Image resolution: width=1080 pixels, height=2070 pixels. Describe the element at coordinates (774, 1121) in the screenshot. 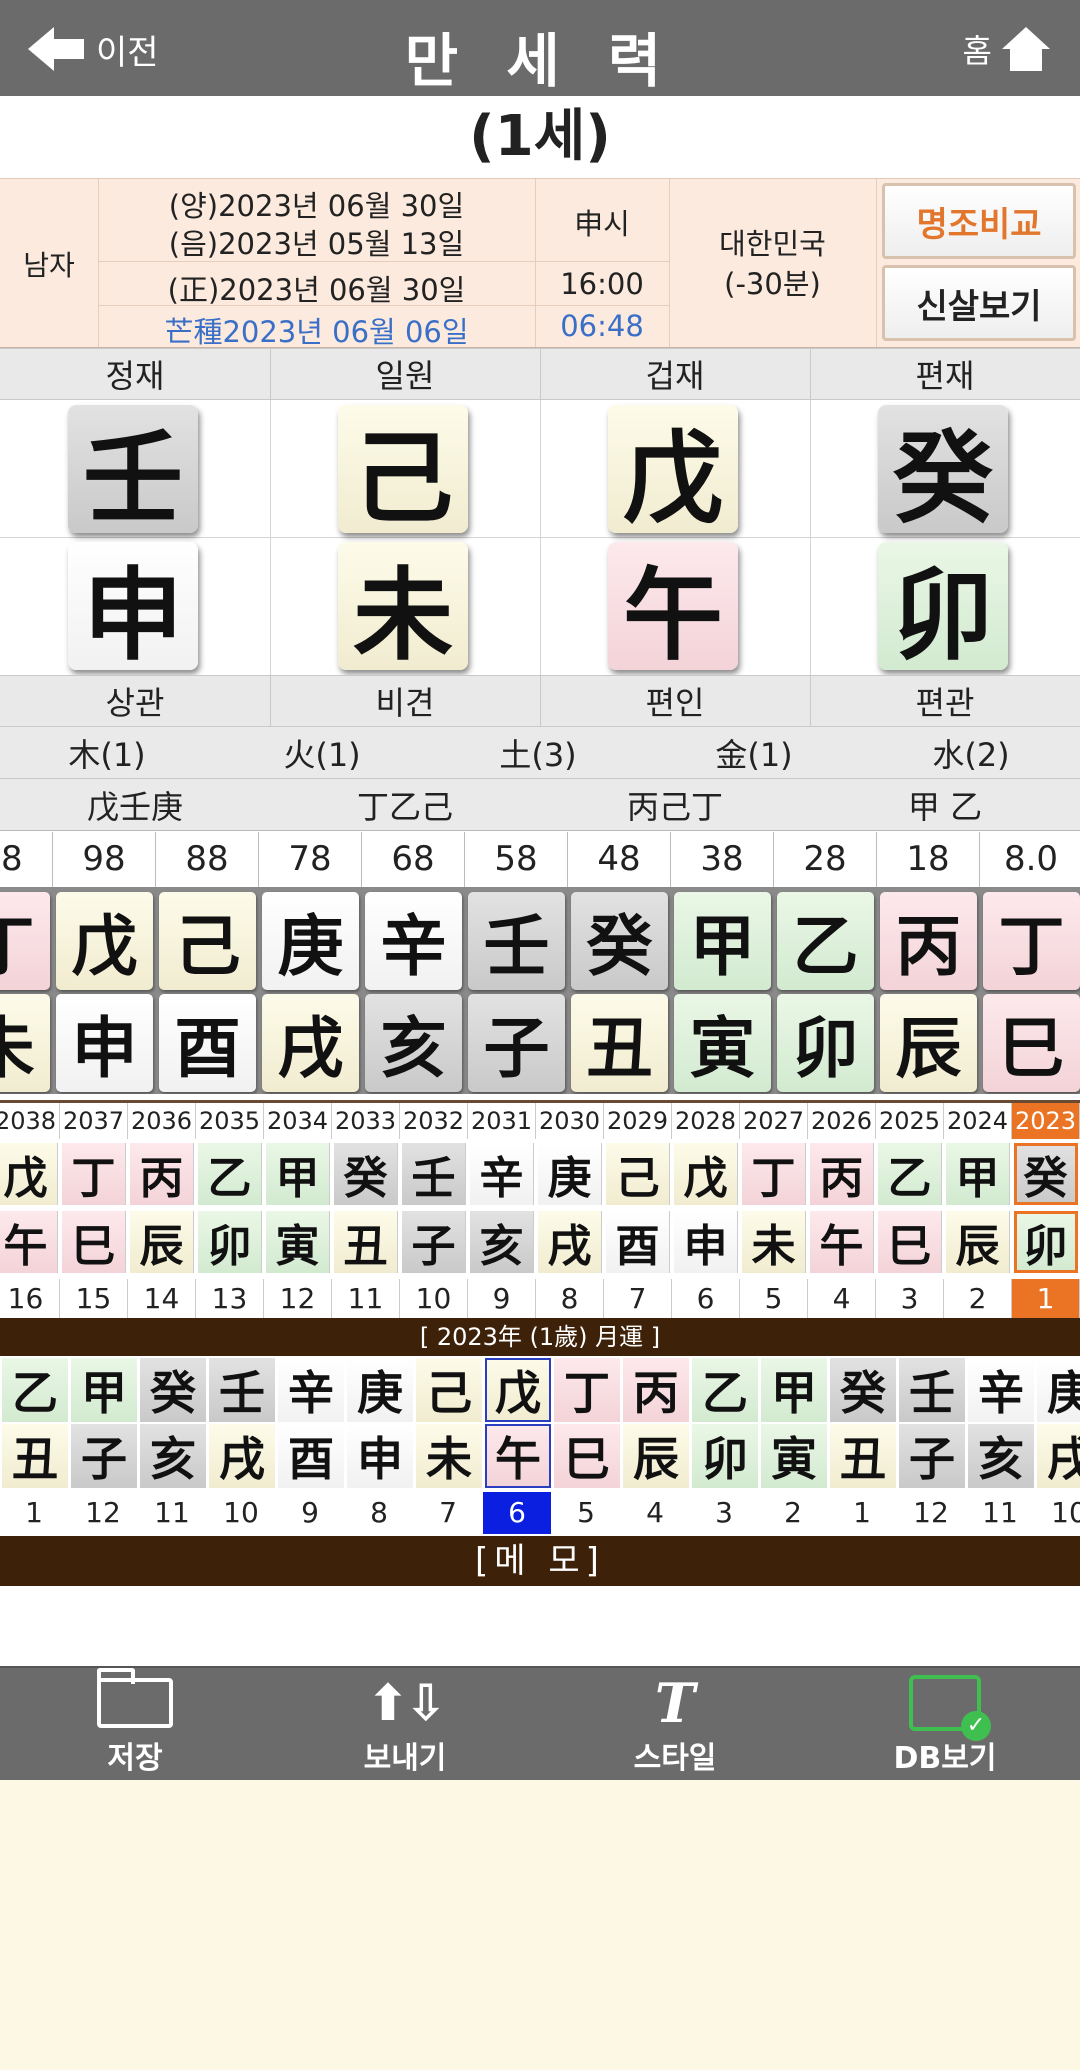

I see `year-label: 2027` at that location.